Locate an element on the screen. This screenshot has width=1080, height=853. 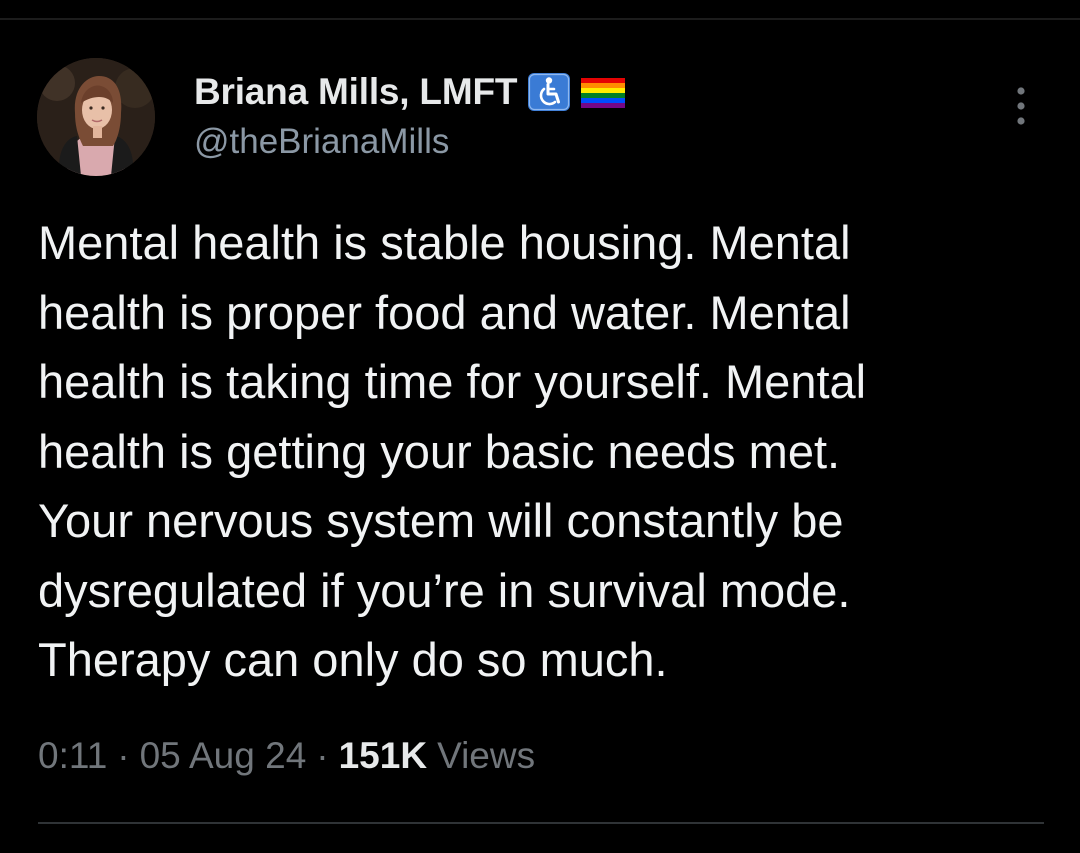
views-label: Views is located at coordinates (486, 755).